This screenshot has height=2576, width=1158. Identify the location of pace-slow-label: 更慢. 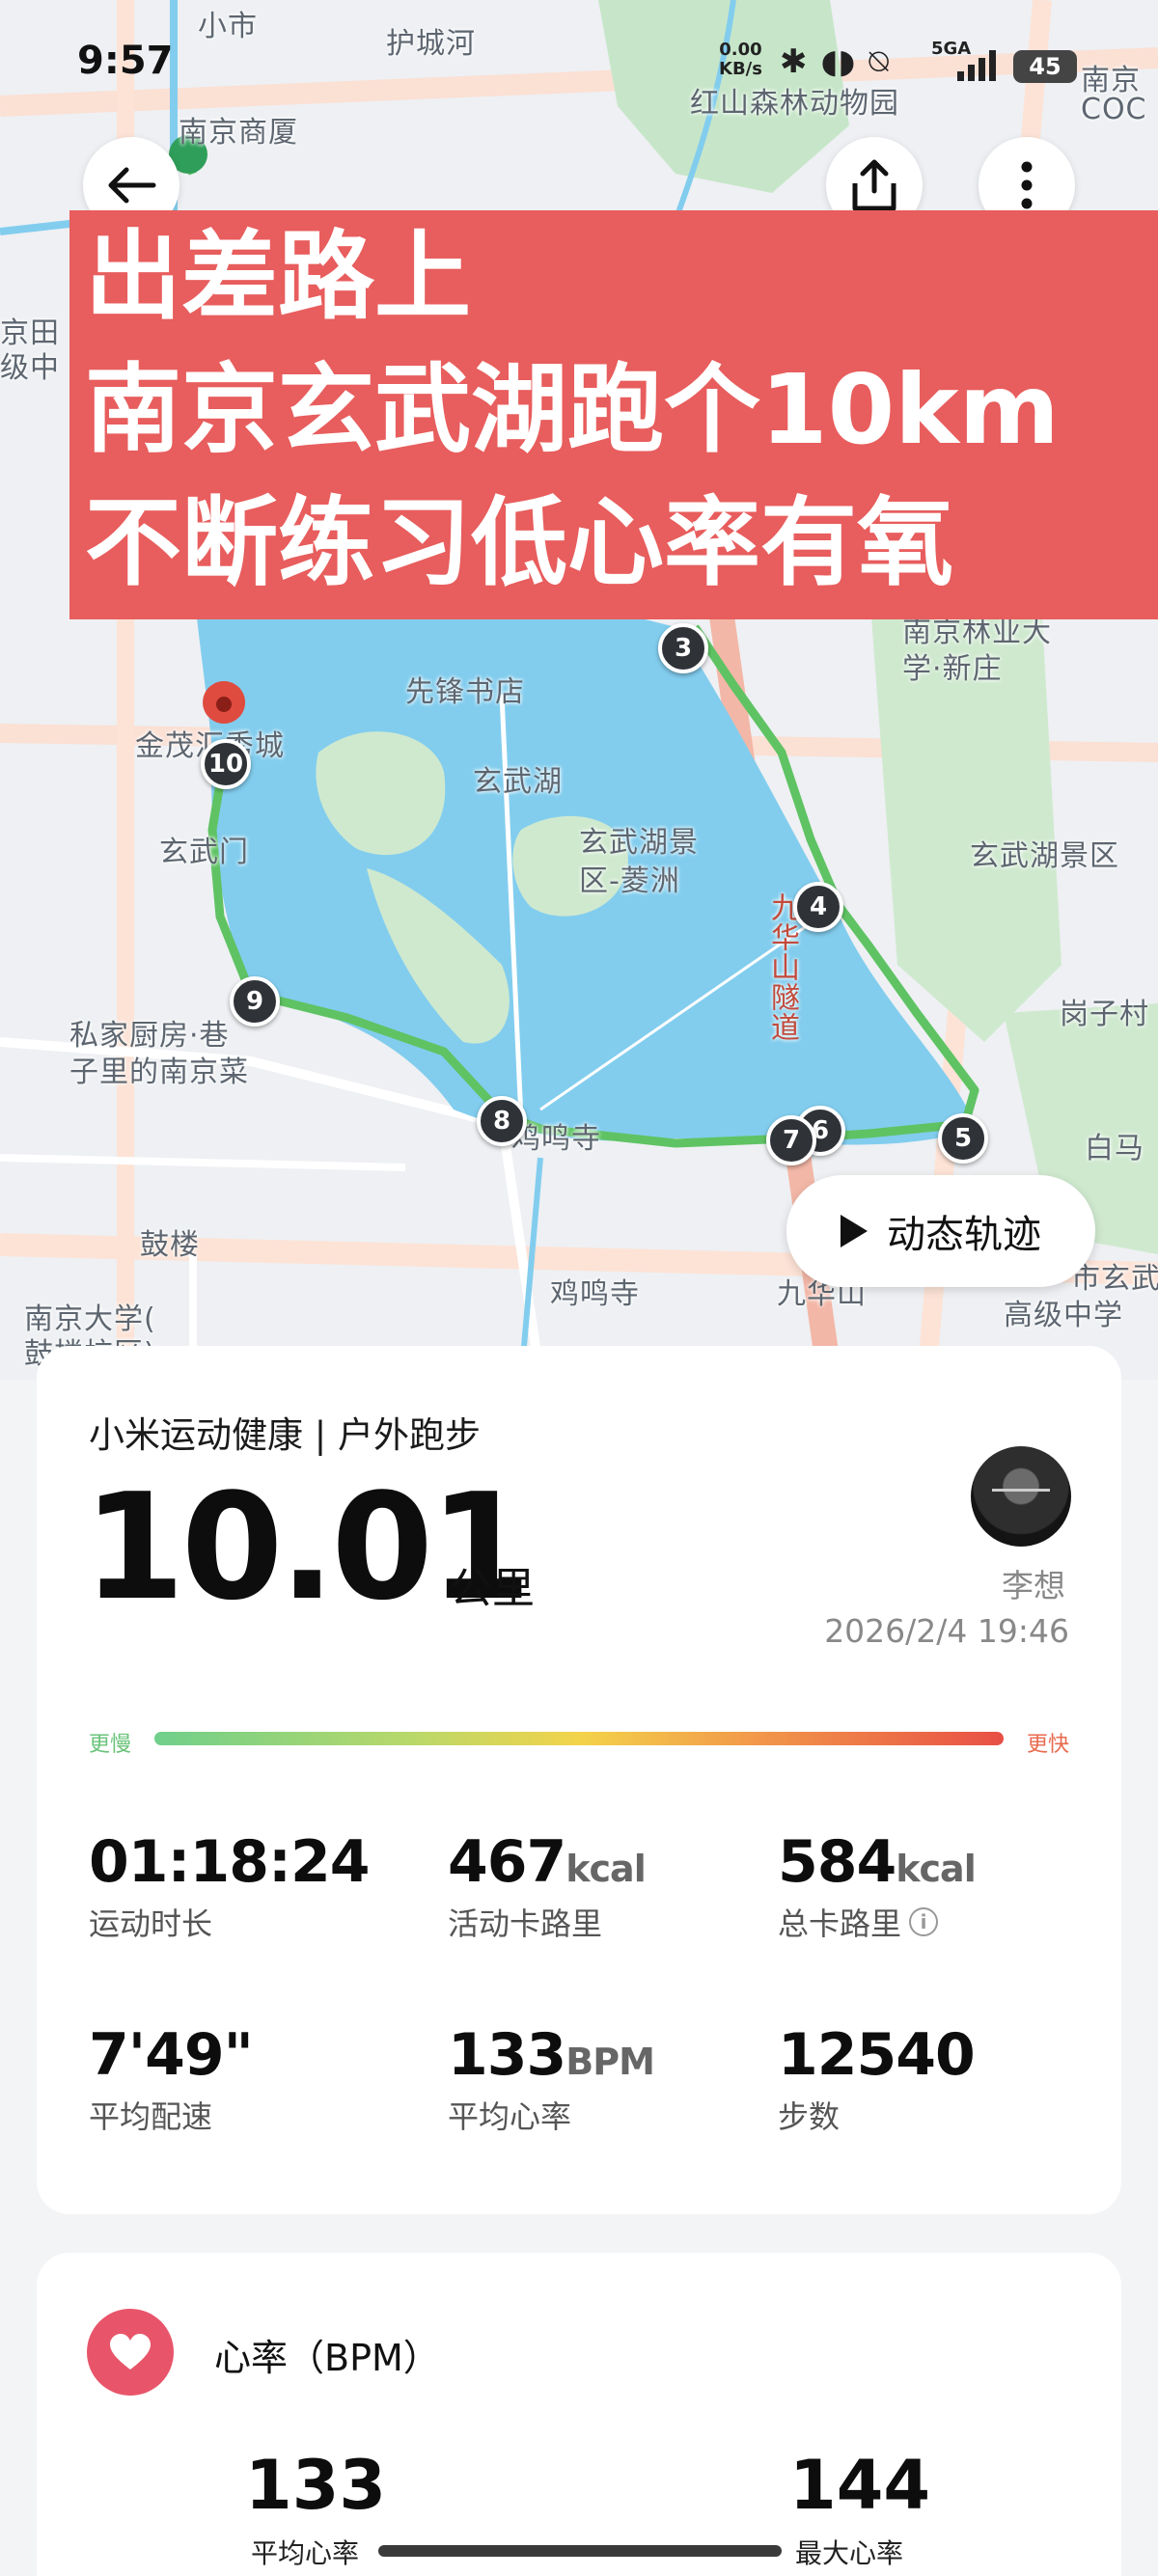
(110, 1745).